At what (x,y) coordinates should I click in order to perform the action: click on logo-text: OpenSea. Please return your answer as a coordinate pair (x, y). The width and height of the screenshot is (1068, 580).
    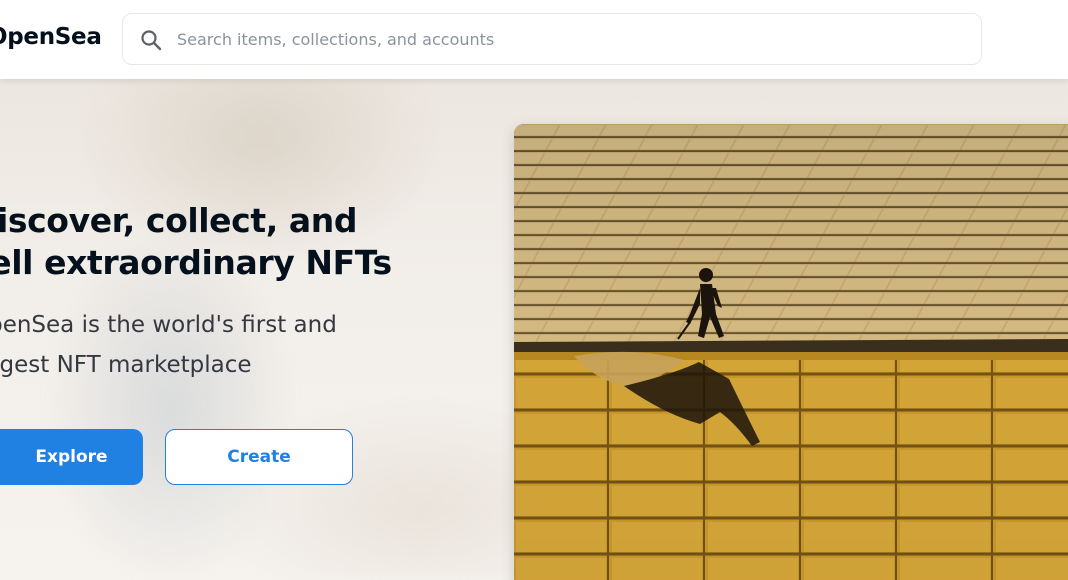
    Looking at the image, I should click on (51, 37).